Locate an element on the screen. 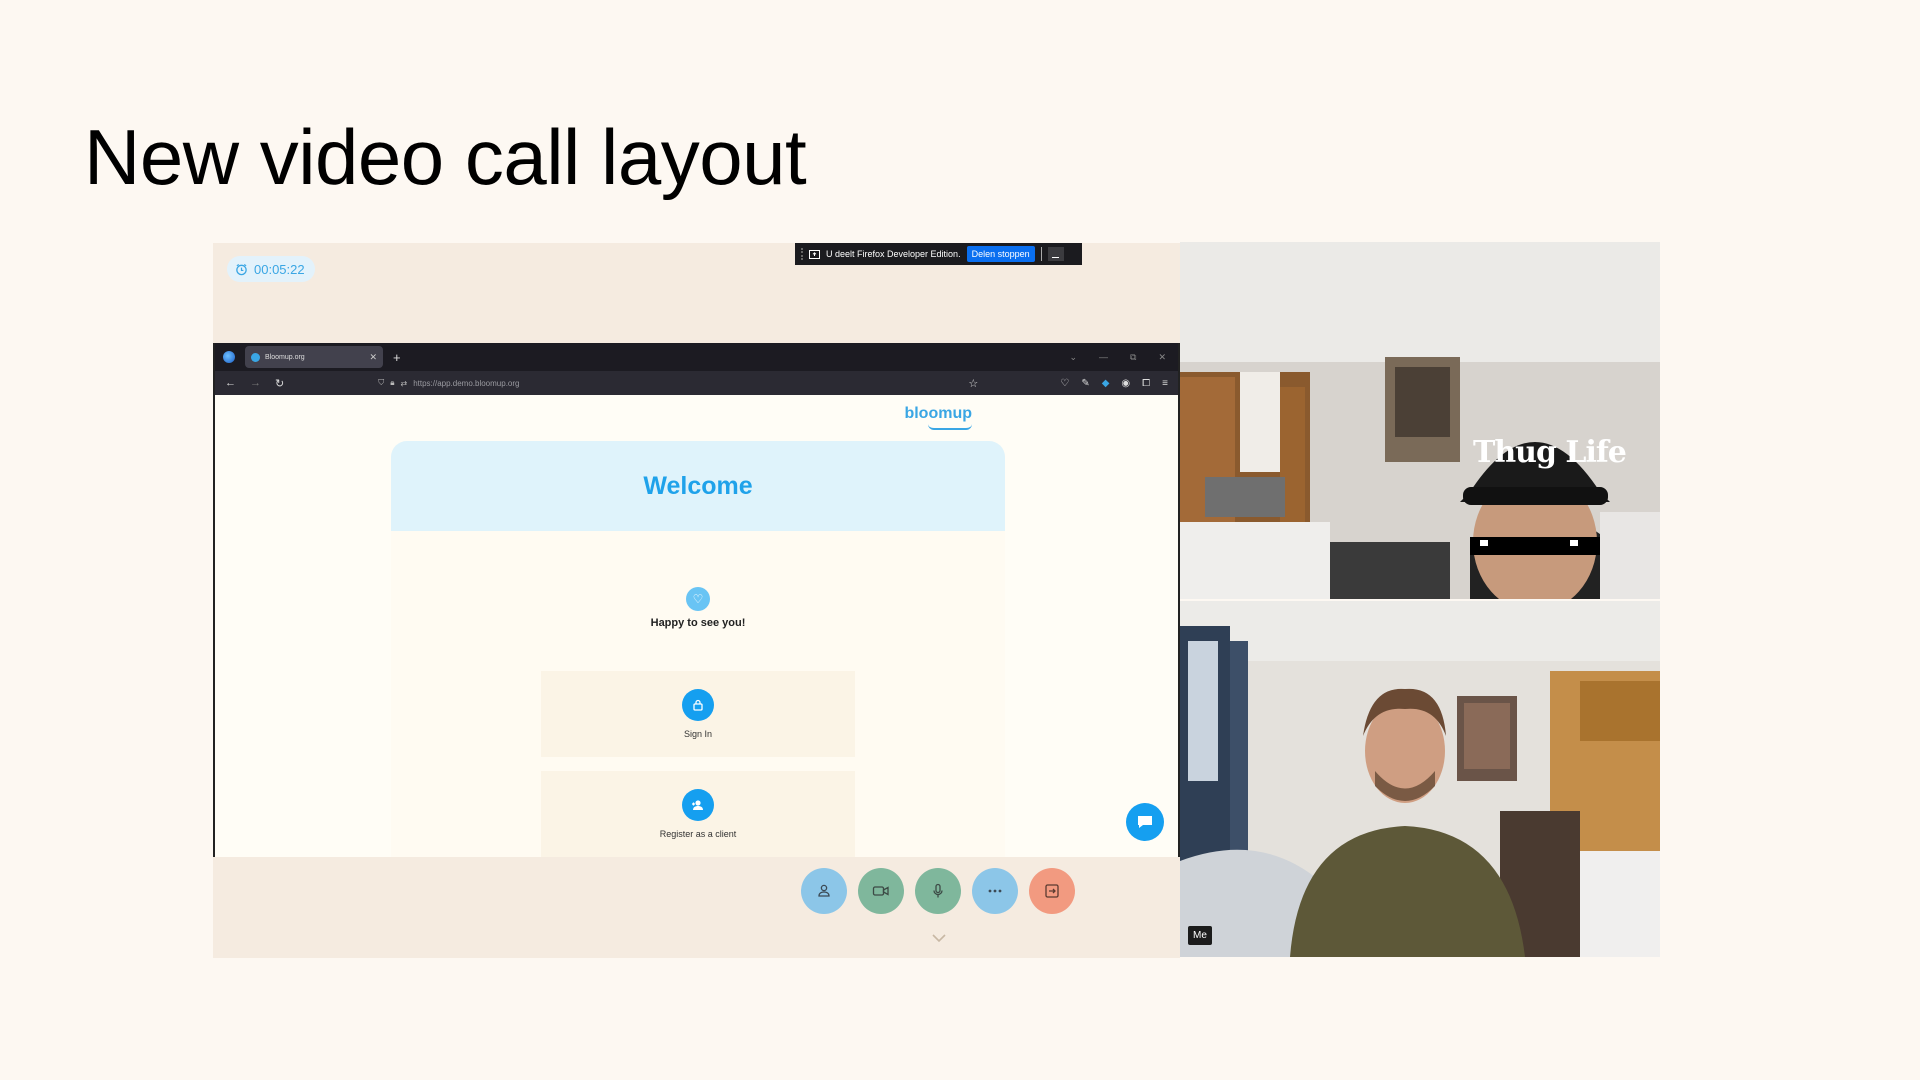 This screenshot has width=1920, height=1080. devtools-wrench-icon: ✎ is located at coordinates (1085, 383).